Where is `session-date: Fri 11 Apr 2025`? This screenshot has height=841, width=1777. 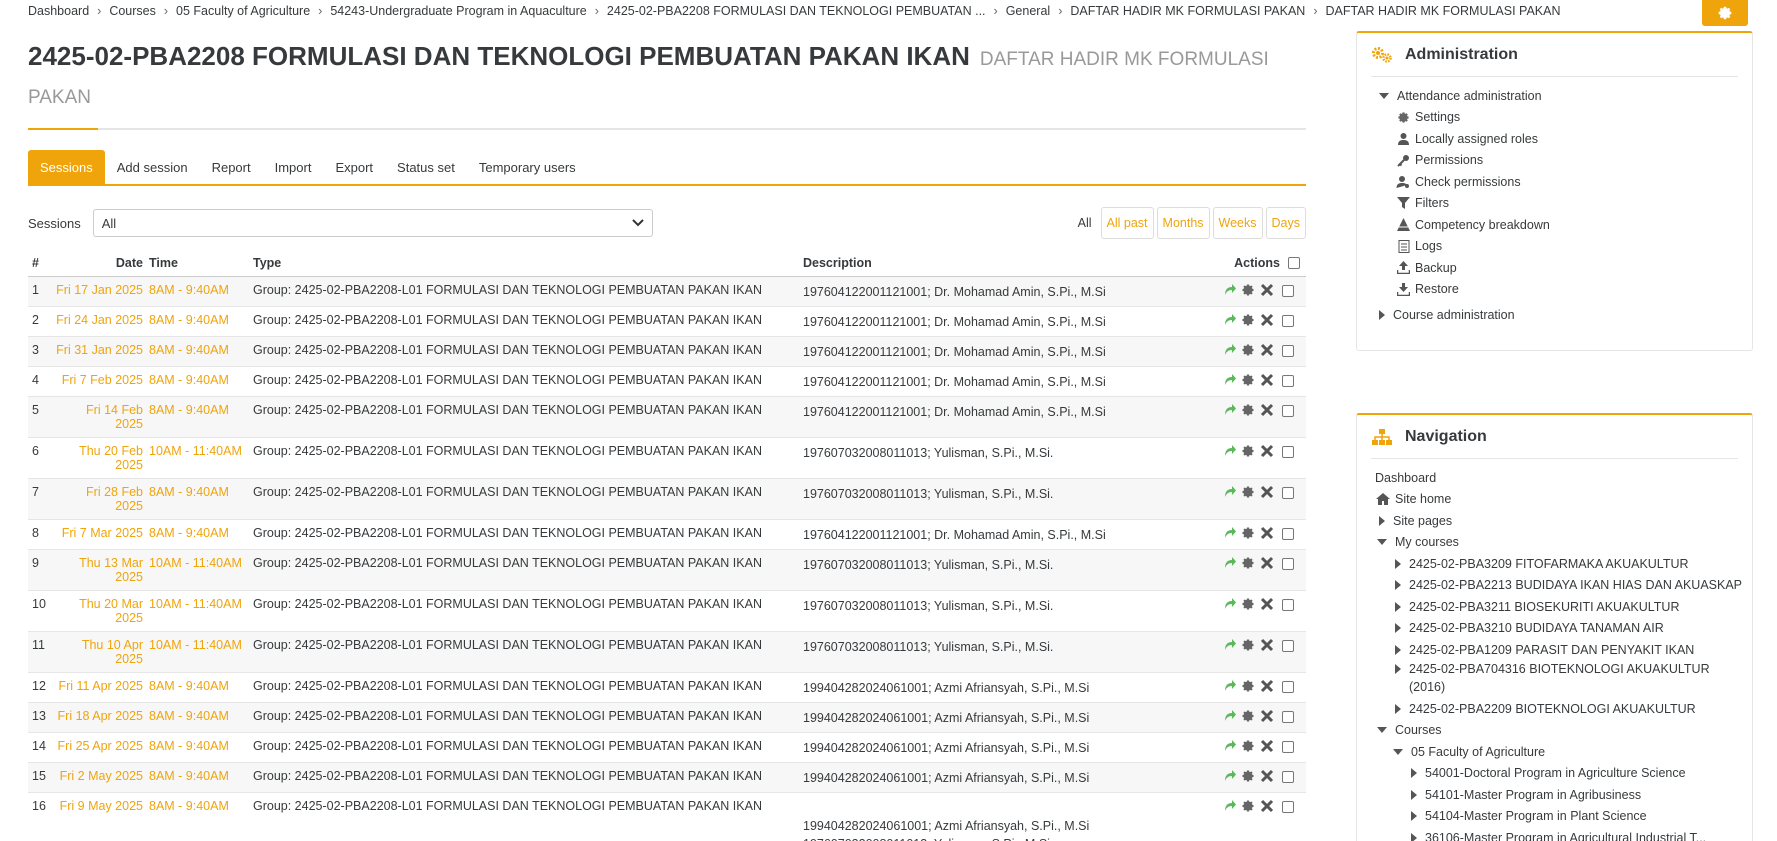 session-date: Fri 11 Apr 2025 is located at coordinates (102, 686).